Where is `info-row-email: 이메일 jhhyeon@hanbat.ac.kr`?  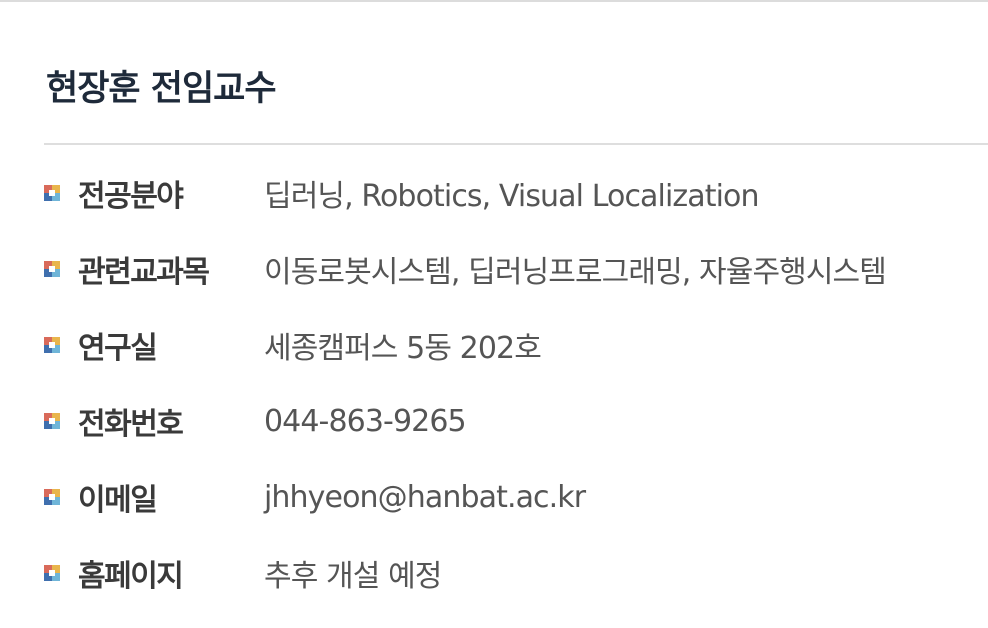
info-row-email: 이메일 jhhyeon@hanbat.ac.kr is located at coordinates (516, 497).